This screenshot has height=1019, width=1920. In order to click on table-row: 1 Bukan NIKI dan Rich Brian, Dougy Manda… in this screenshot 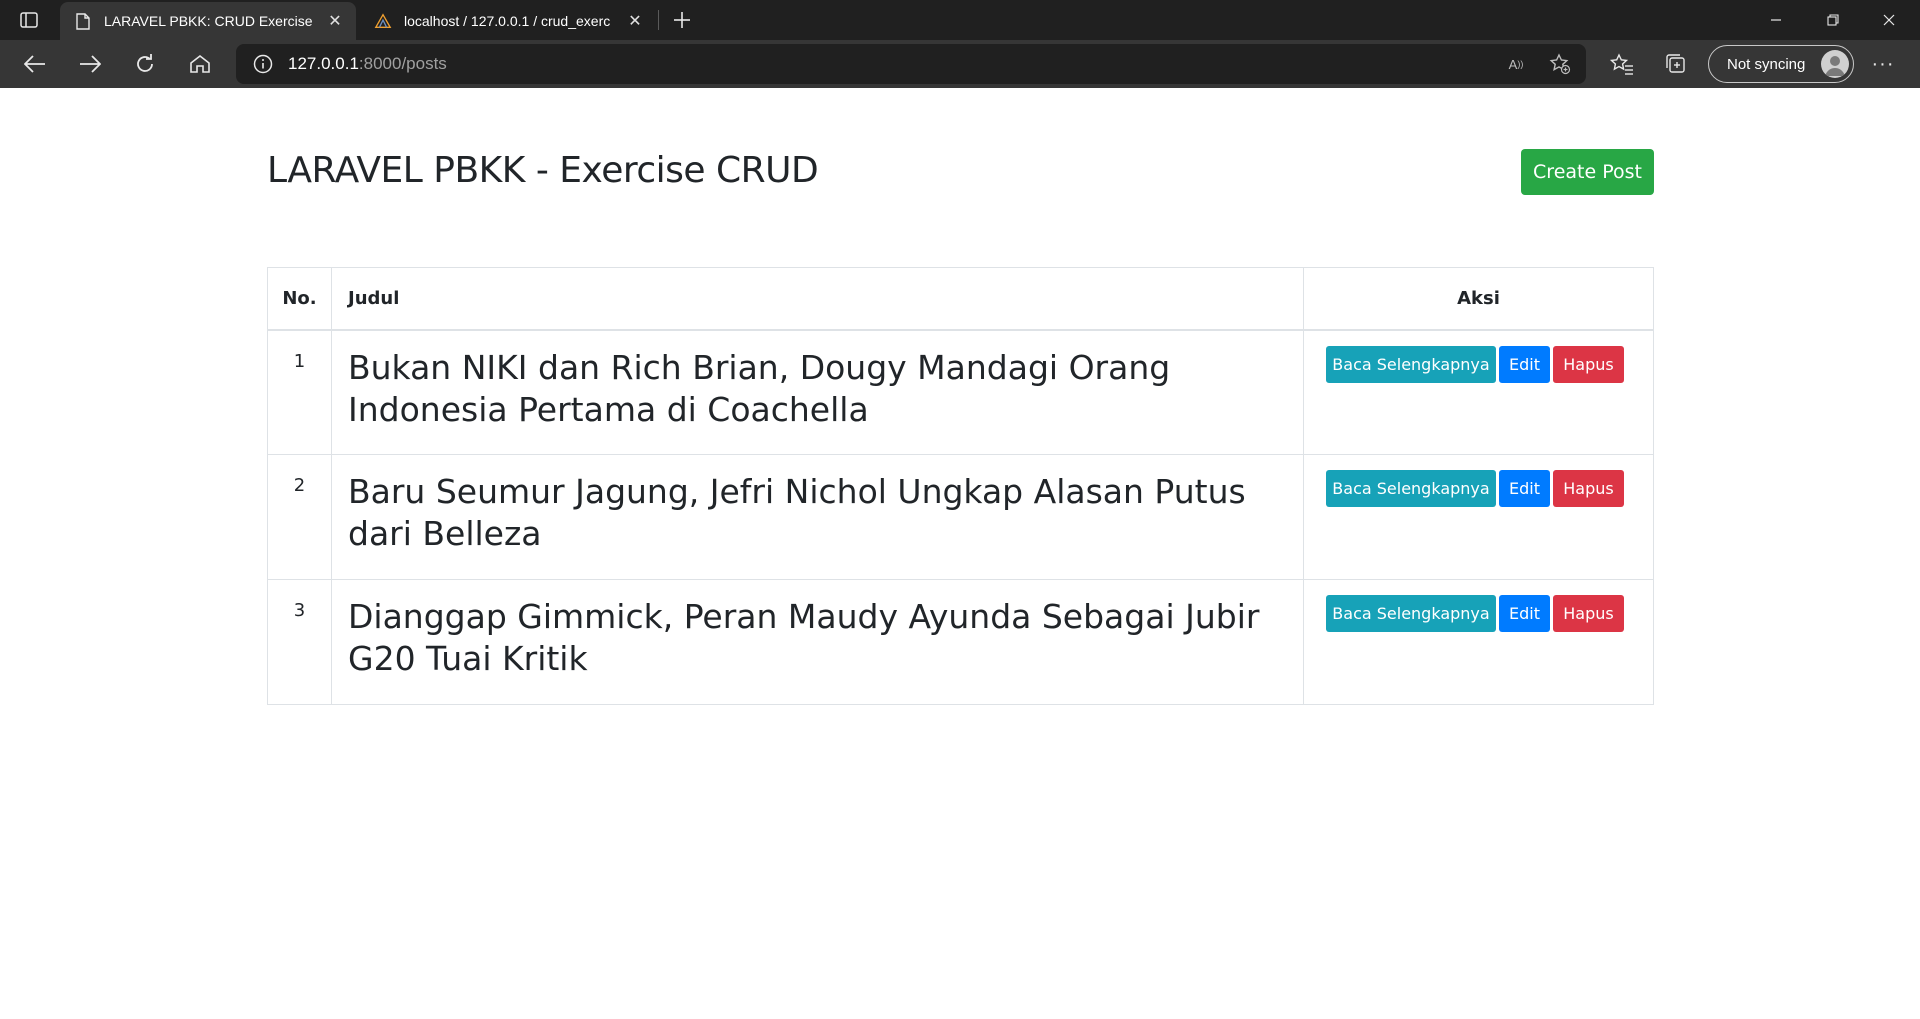, I will do `click(960, 392)`.